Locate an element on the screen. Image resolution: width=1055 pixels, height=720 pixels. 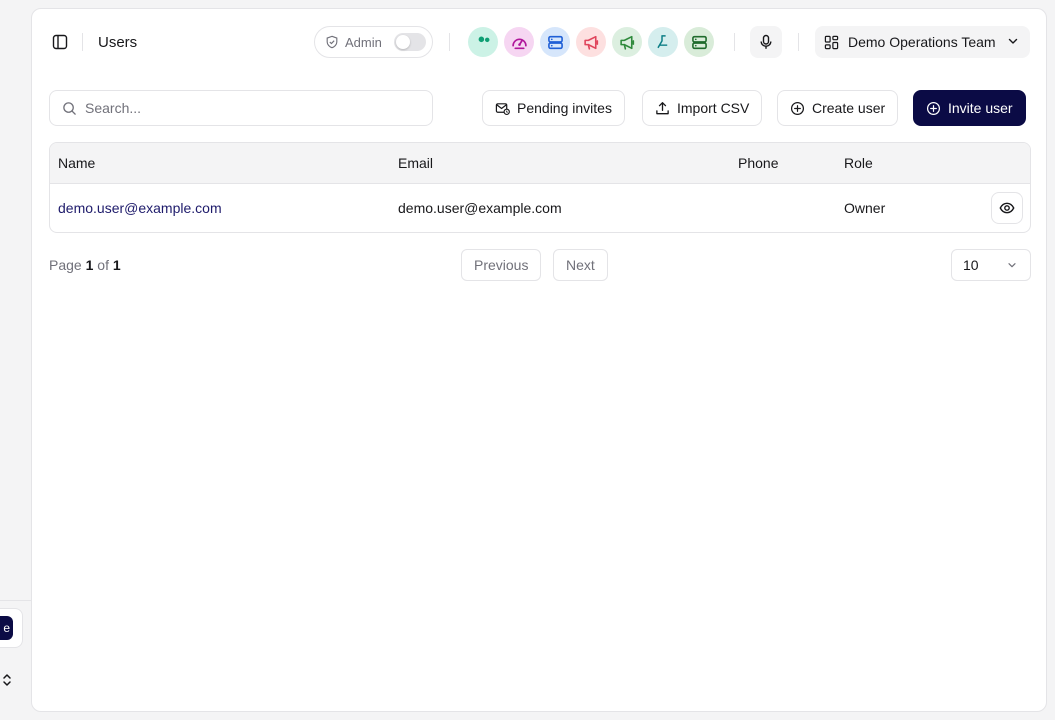
microphone-button is located at coordinates (766, 42).